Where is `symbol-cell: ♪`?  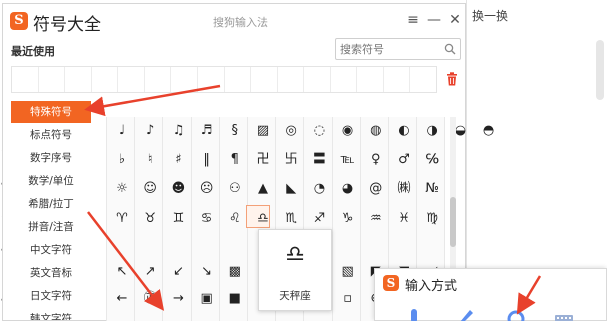 symbol-cell: ♪ is located at coordinates (150, 130).